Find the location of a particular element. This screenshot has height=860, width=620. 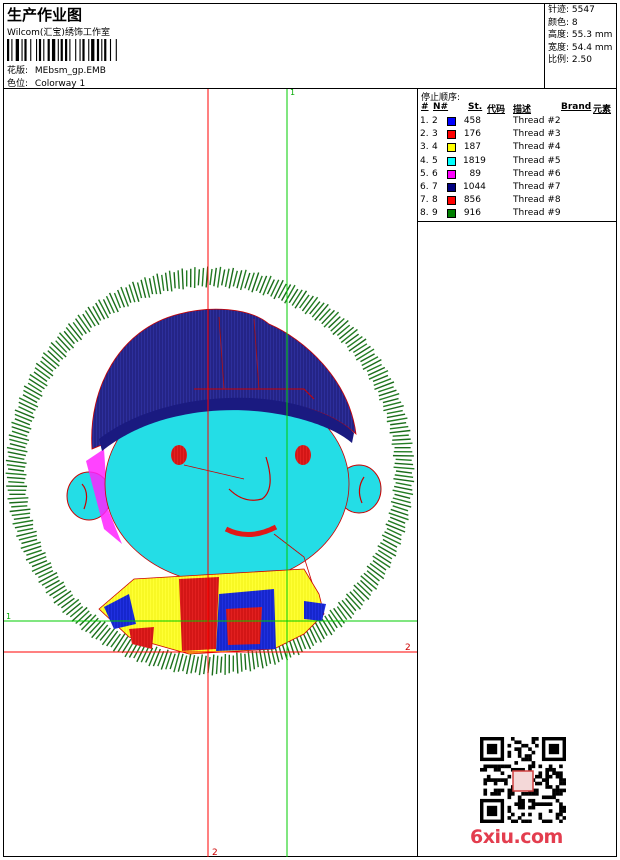

company-name: Wilcom(汇宝)绣饰工作室 is located at coordinates (58, 33).